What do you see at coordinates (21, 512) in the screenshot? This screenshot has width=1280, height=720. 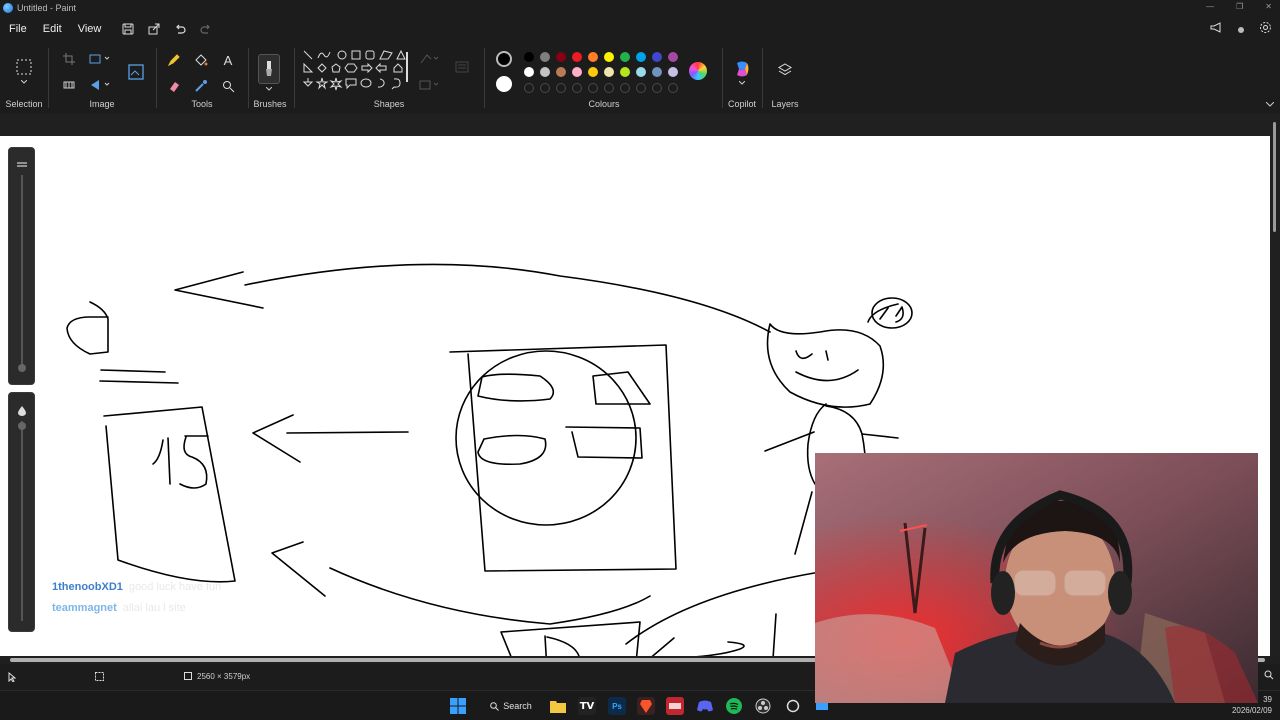 I see `opacity-slider` at bounding box center [21, 512].